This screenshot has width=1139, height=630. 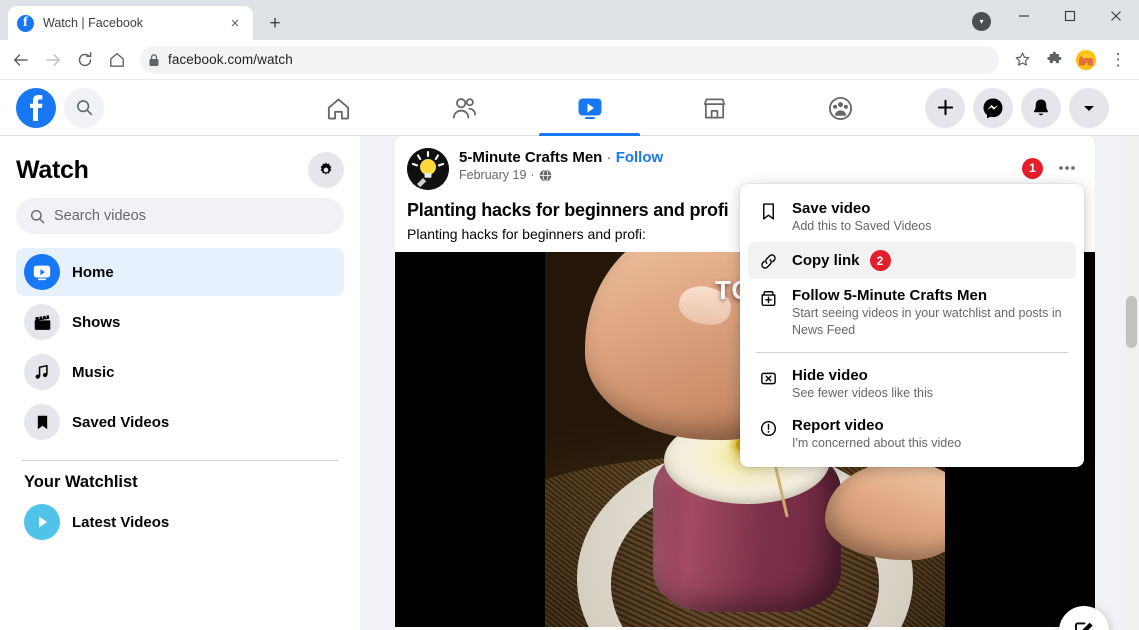 What do you see at coordinates (180, 322) in the screenshot?
I see `sidebar-item-shows: Shows` at bounding box center [180, 322].